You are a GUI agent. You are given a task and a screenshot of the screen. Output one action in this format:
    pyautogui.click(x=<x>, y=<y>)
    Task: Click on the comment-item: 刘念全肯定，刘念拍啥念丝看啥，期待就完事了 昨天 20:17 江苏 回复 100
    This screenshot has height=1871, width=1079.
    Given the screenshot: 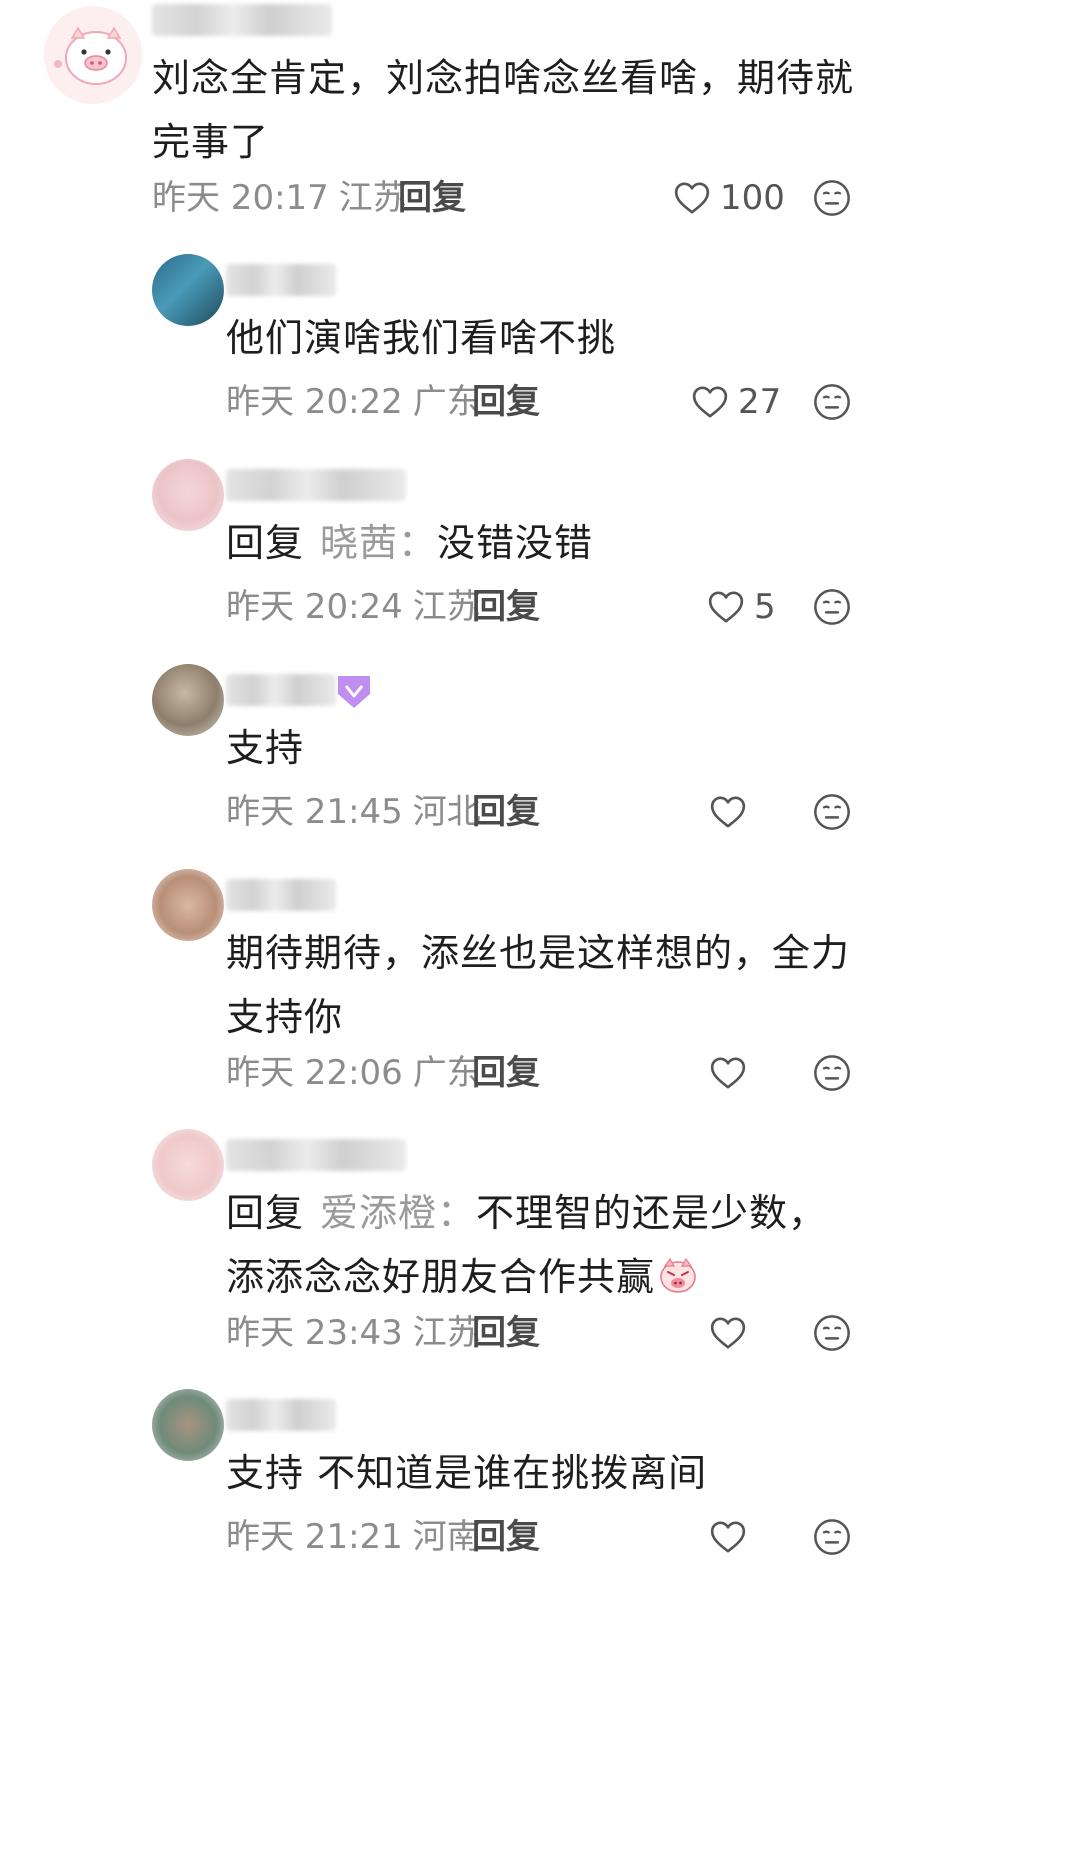 What is the action you would take?
    pyautogui.click(x=539, y=120)
    